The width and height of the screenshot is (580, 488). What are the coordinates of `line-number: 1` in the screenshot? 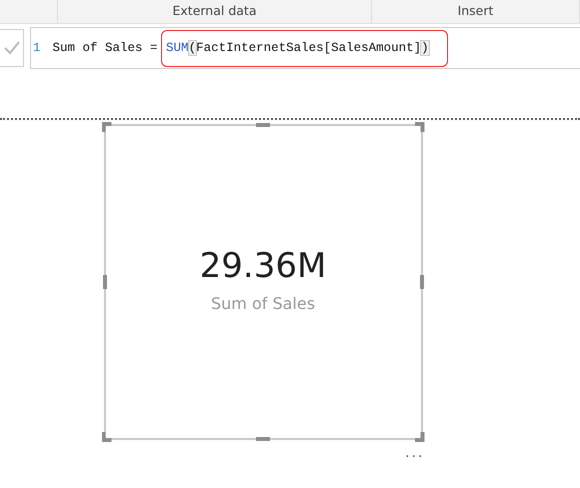 It's located at (37, 48).